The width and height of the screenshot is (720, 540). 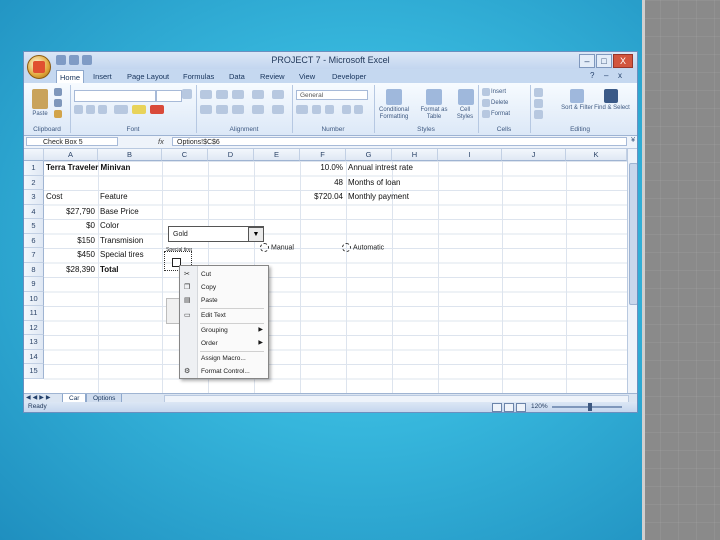 I want to click on row-header: 14, so click(x=34, y=356).